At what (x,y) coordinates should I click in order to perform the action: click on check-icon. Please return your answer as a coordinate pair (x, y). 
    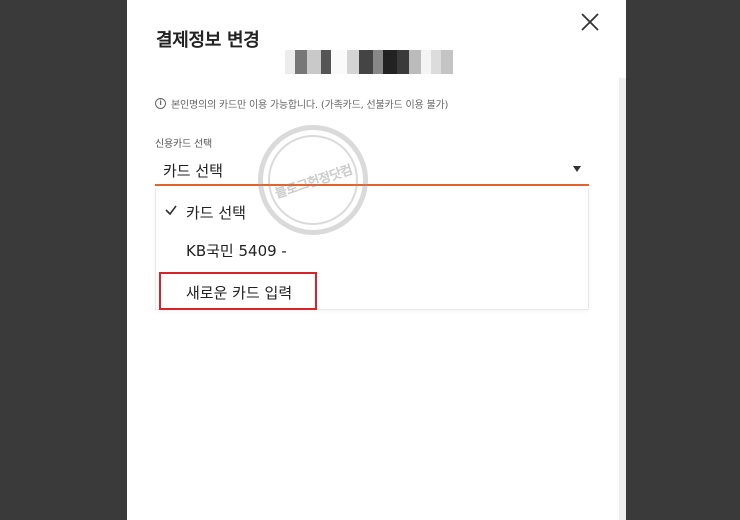
    Looking at the image, I should click on (171, 210).